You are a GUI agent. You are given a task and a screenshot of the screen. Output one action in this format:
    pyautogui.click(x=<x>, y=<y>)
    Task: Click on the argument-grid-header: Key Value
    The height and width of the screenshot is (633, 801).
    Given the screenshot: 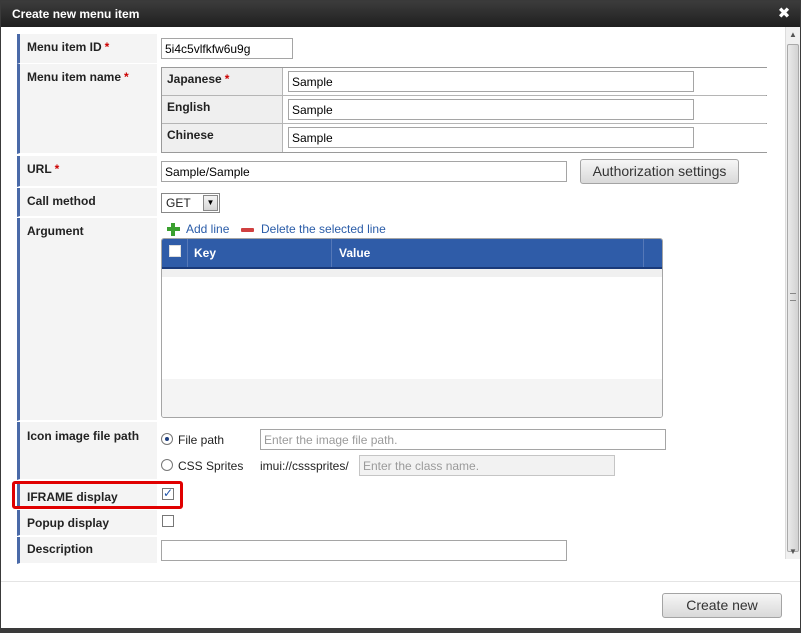 What is the action you would take?
    pyautogui.click(x=412, y=254)
    